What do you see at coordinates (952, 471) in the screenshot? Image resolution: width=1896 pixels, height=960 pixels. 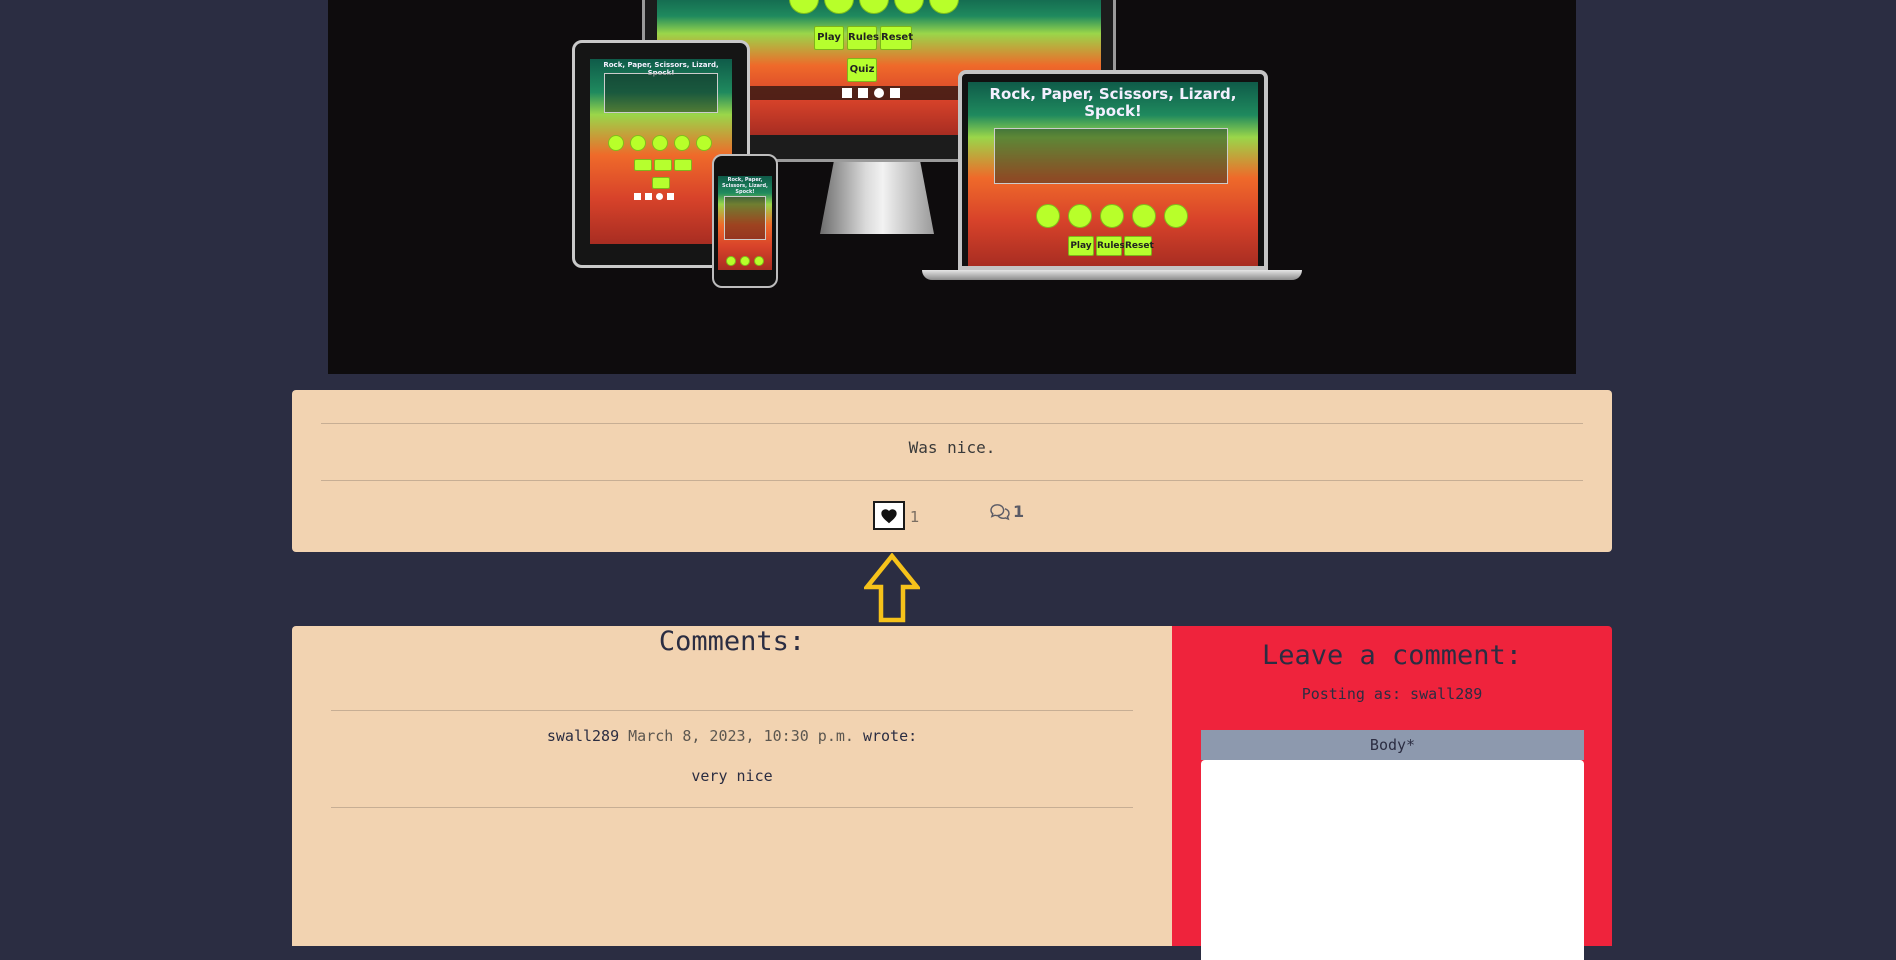 I see `post-card: Was nice. 1 1` at bounding box center [952, 471].